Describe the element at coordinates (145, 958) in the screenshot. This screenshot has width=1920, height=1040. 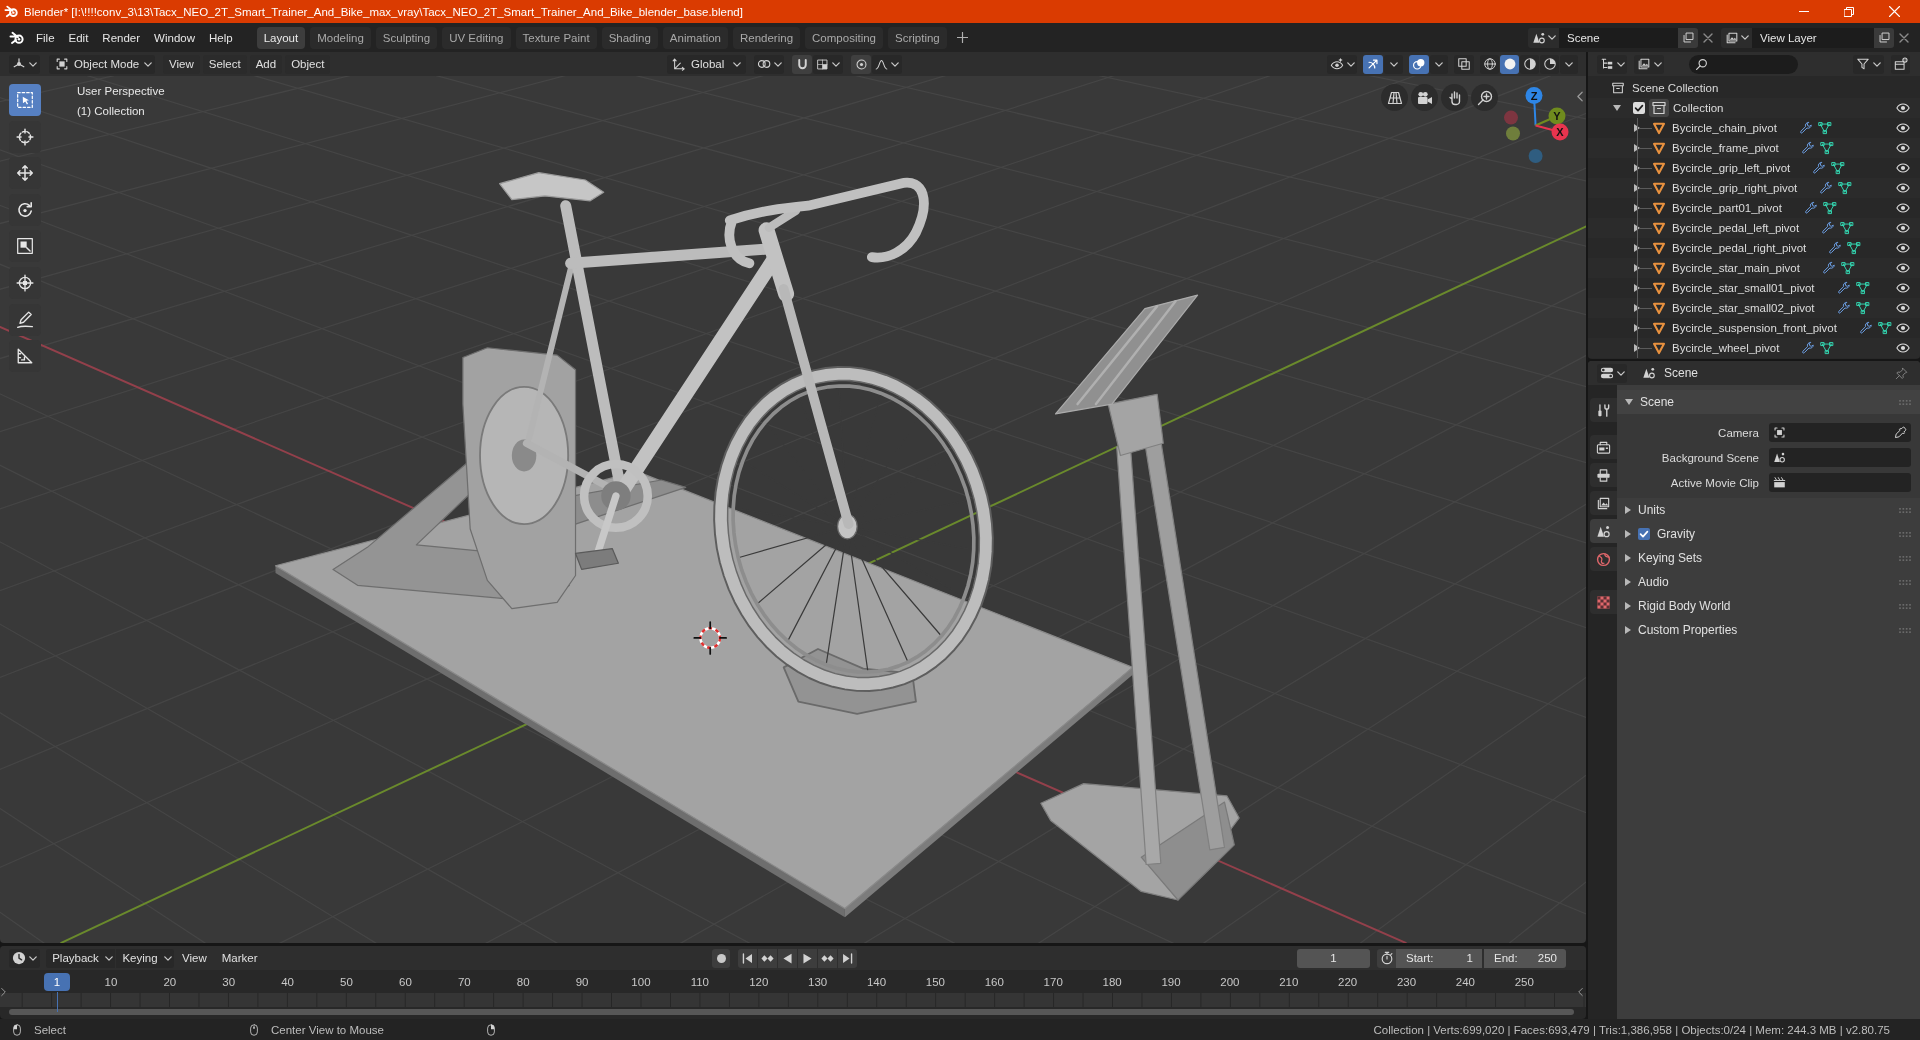
I see `menu-dropdown: Keying` at that location.